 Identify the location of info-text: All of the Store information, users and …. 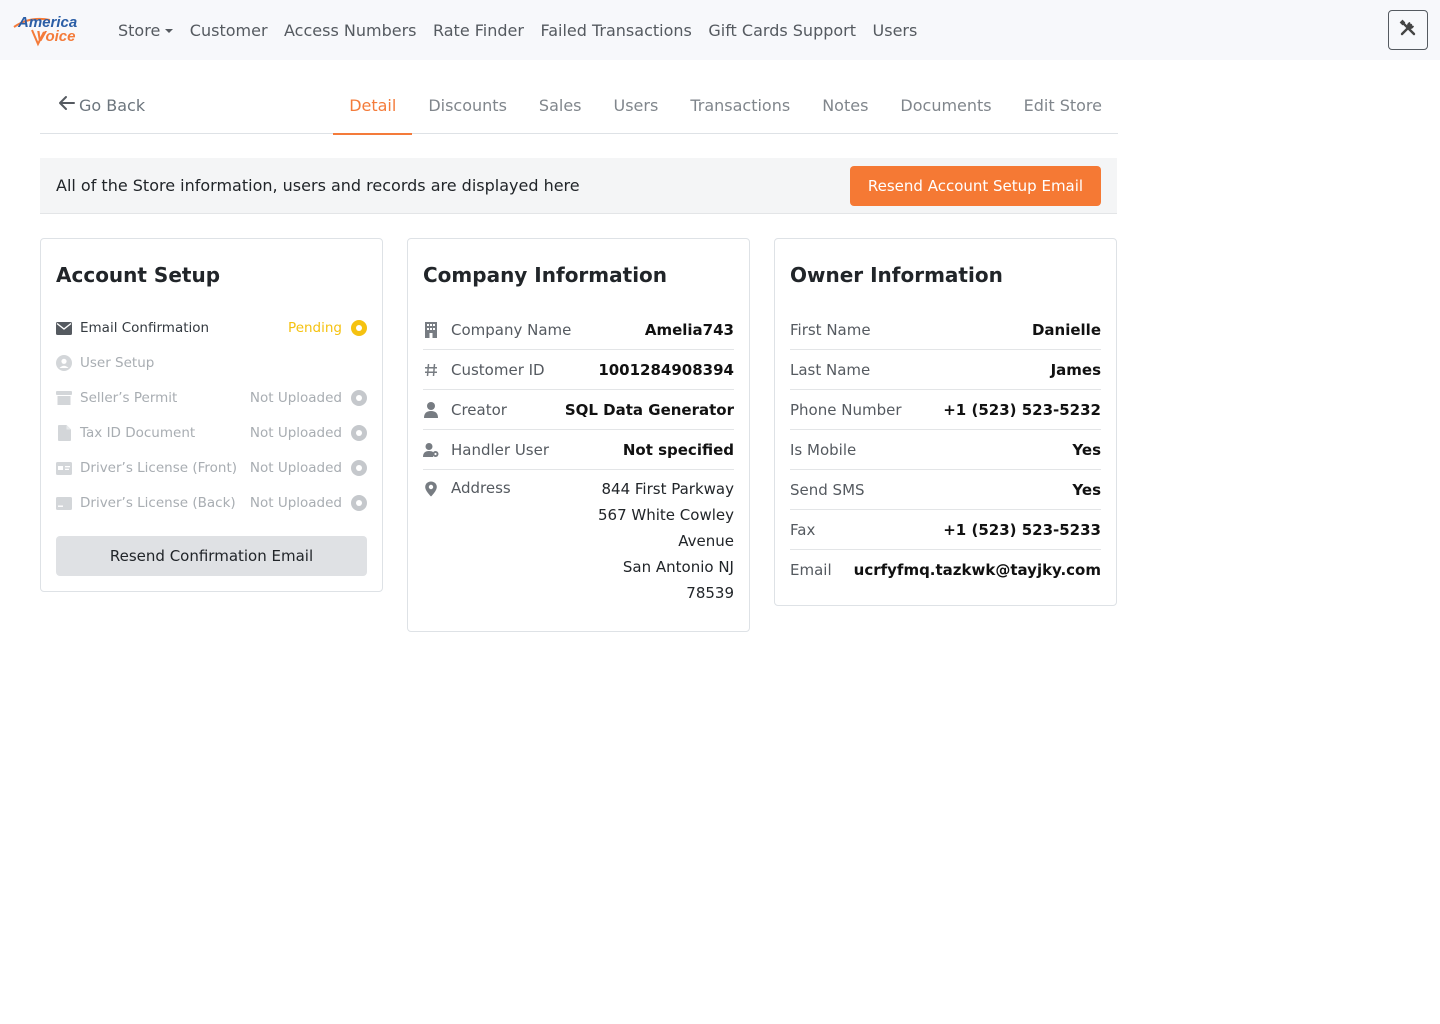
(318, 185).